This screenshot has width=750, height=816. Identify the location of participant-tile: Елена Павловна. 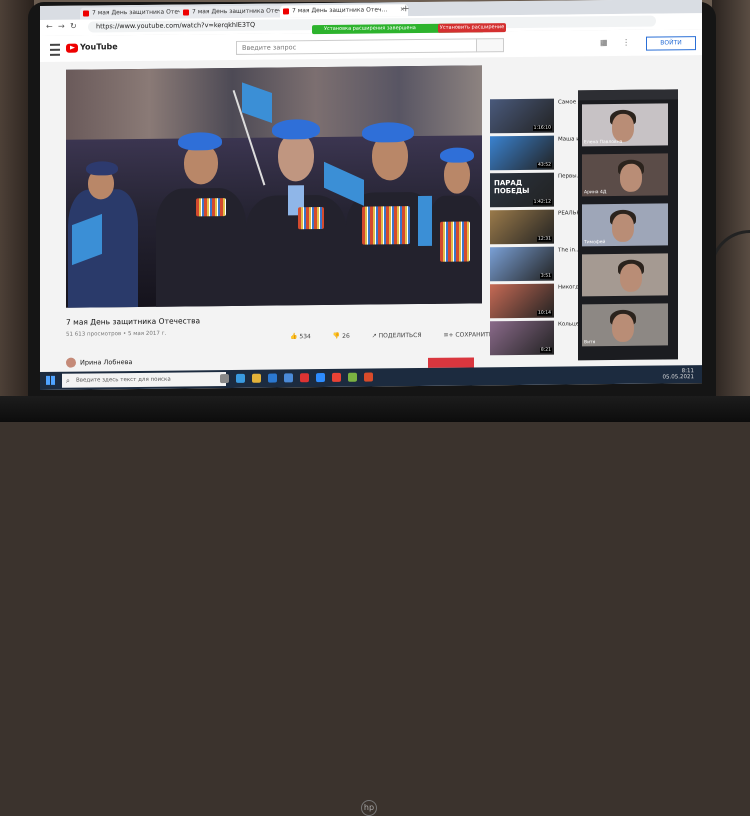
(625, 125).